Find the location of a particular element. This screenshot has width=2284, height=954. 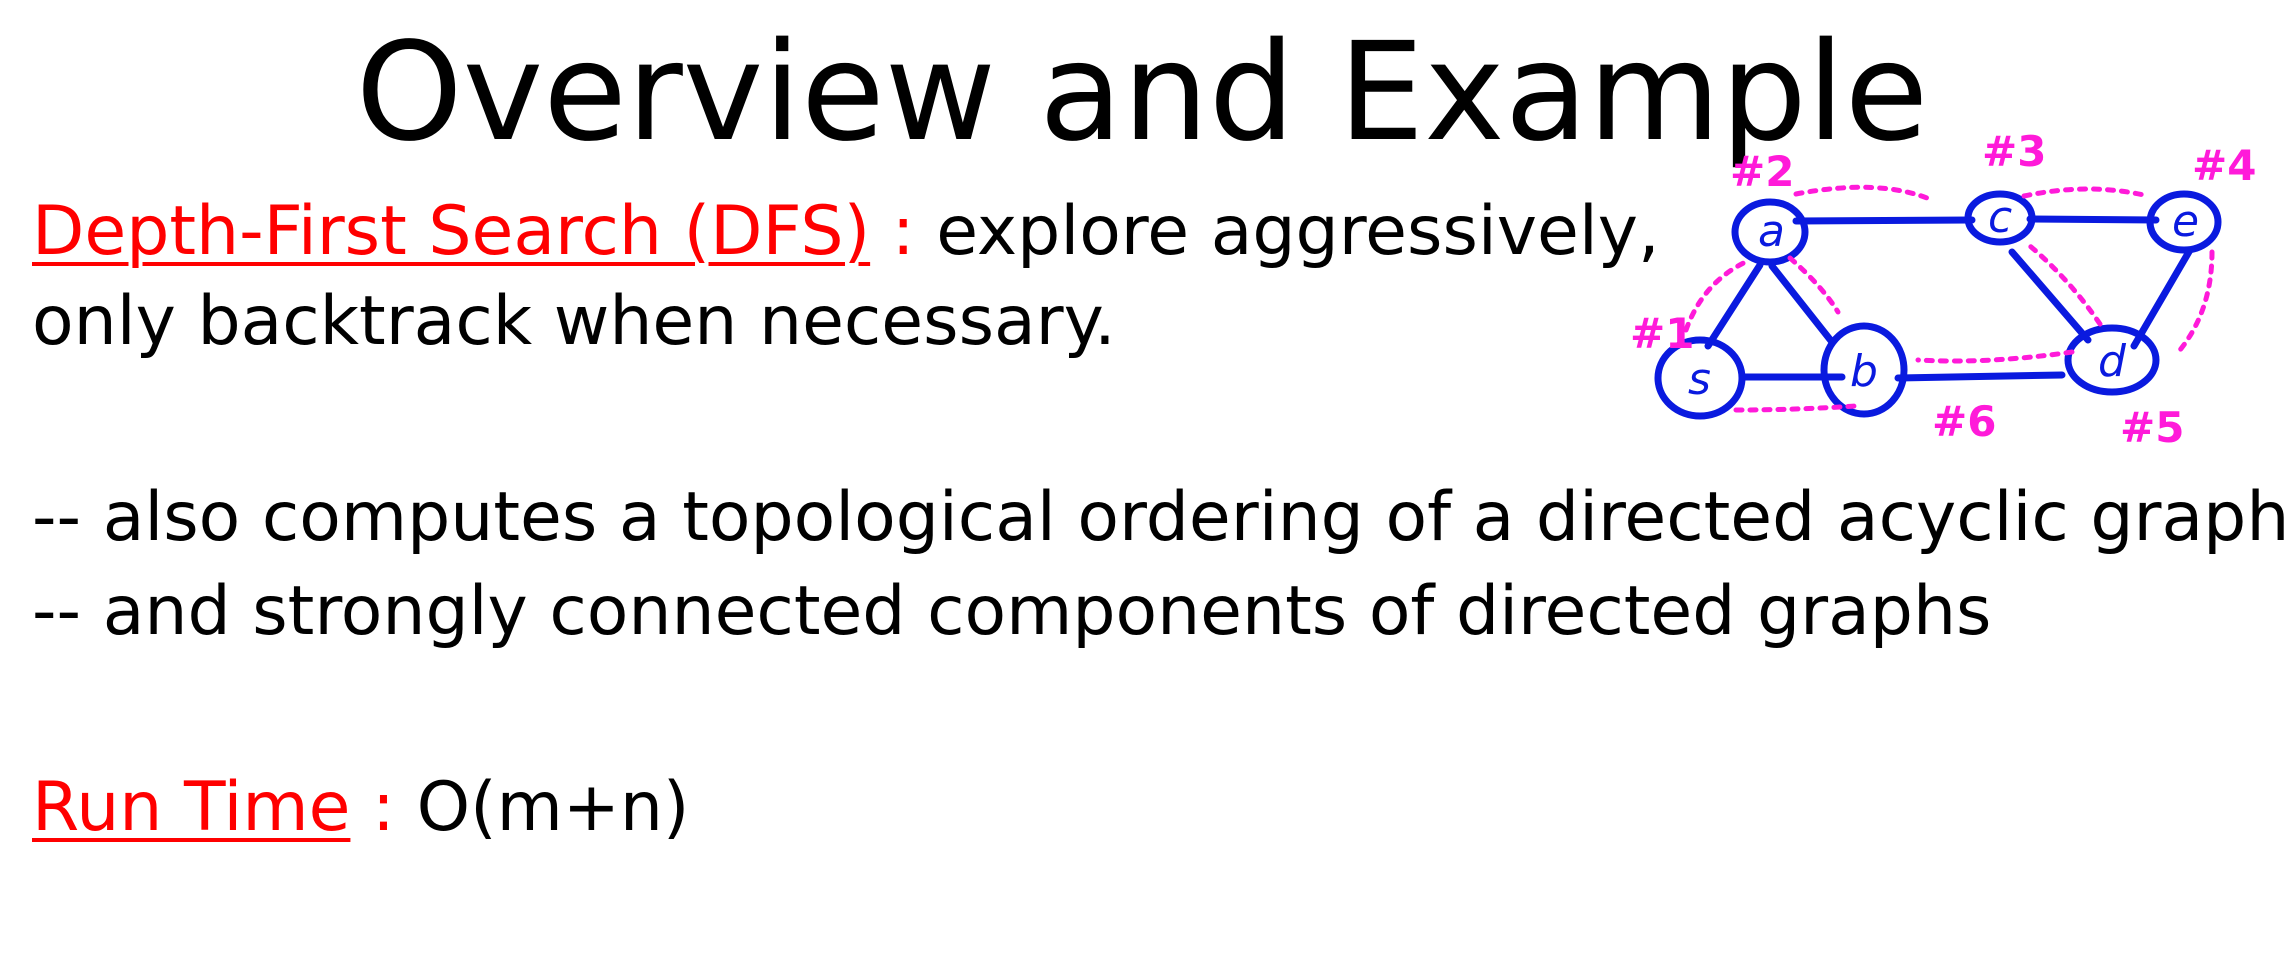

edge-s-a is located at coordinates (1734, 305).